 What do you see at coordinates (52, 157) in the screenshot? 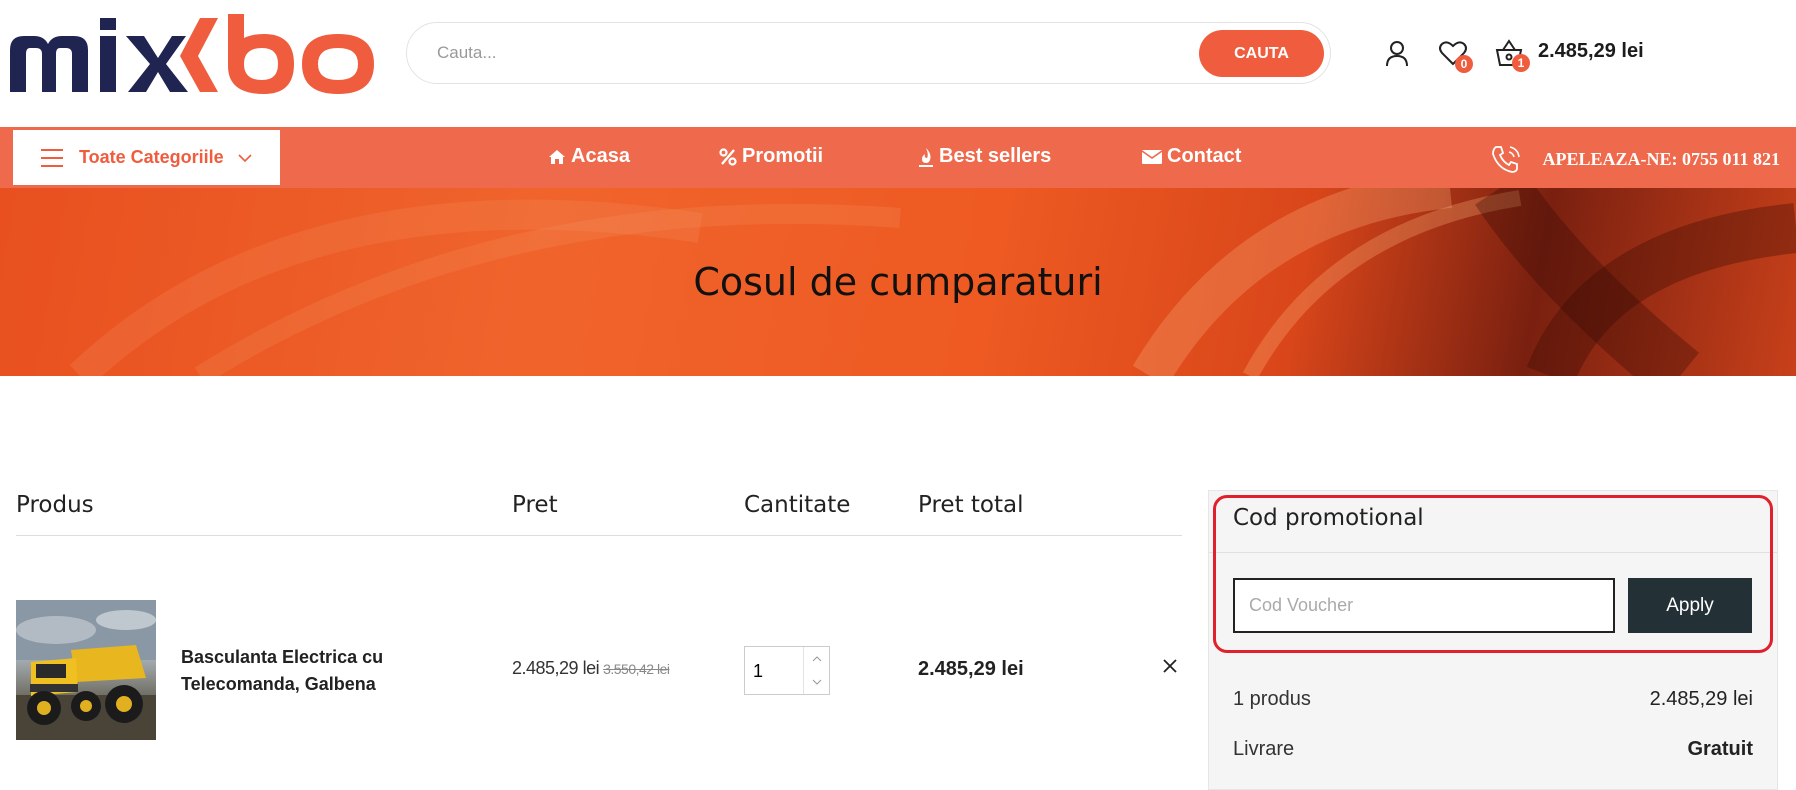
I see `hamburger-icon` at bounding box center [52, 157].